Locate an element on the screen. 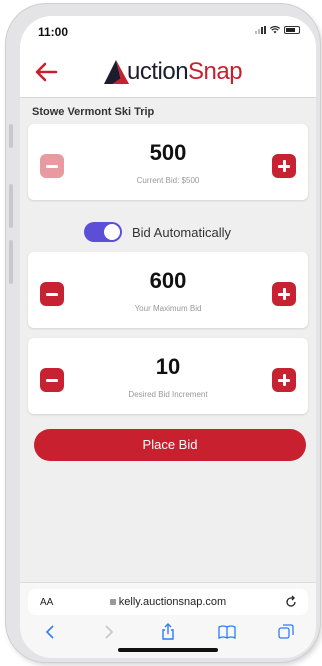 The width and height of the screenshot is (322, 666). place-bid-button: Place Bid is located at coordinates (170, 445).